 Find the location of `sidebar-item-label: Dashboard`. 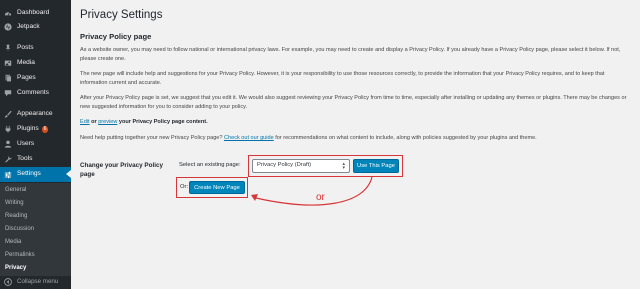

sidebar-item-label: Dashboard is located at coordinates (33, 12).